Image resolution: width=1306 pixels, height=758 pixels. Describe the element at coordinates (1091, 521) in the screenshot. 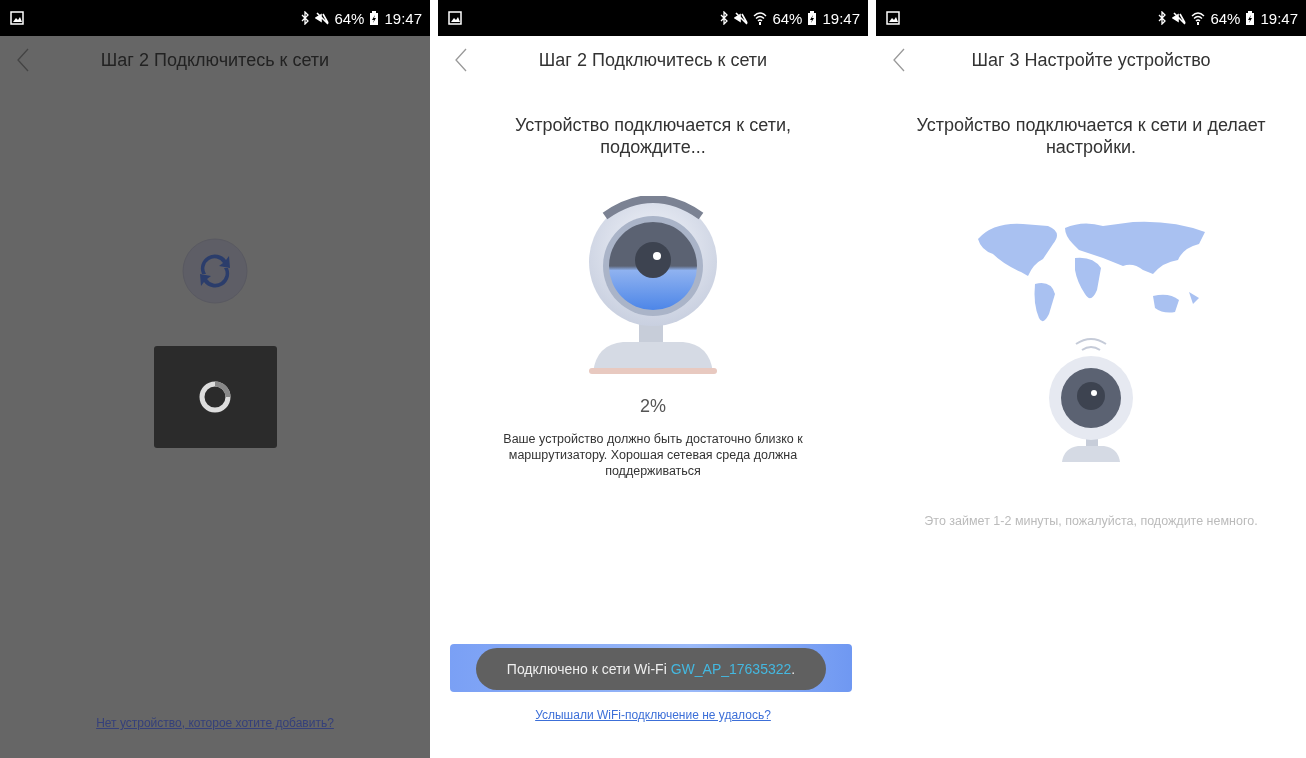

I see `hint-text: Это займет 1-2 минуты, пожалуйста, подождите немного.` at that location.